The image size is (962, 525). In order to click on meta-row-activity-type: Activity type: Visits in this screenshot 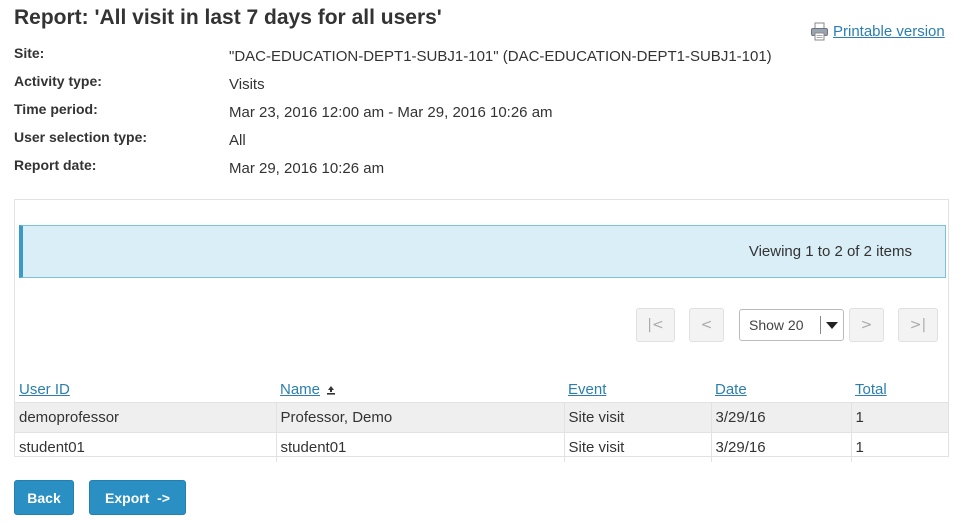, I will do `click(464, 87)`.